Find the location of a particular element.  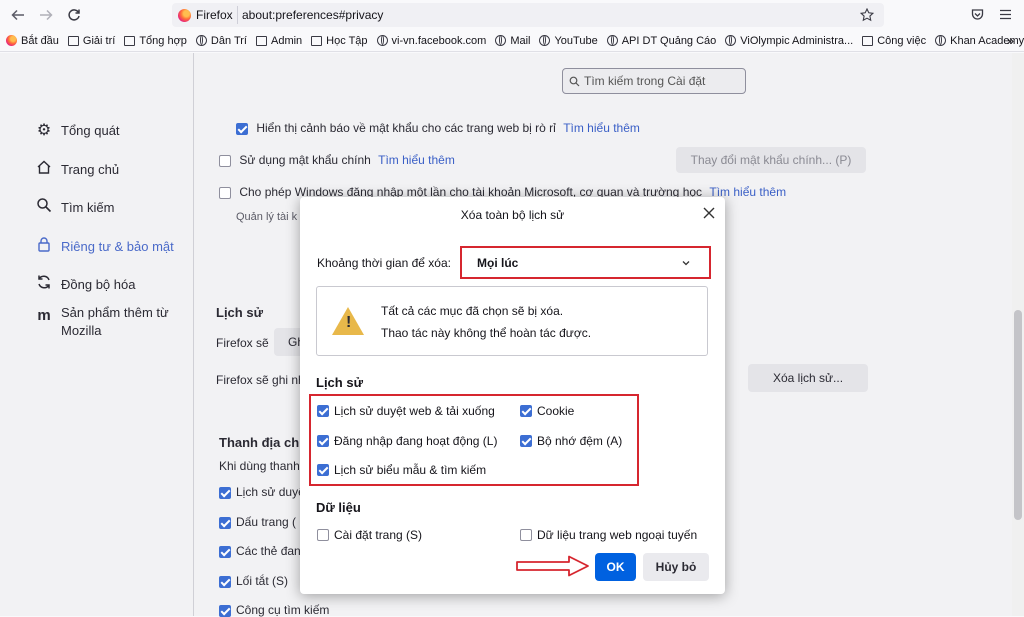

chevron-down-icon is located at coordinates (686, 263).